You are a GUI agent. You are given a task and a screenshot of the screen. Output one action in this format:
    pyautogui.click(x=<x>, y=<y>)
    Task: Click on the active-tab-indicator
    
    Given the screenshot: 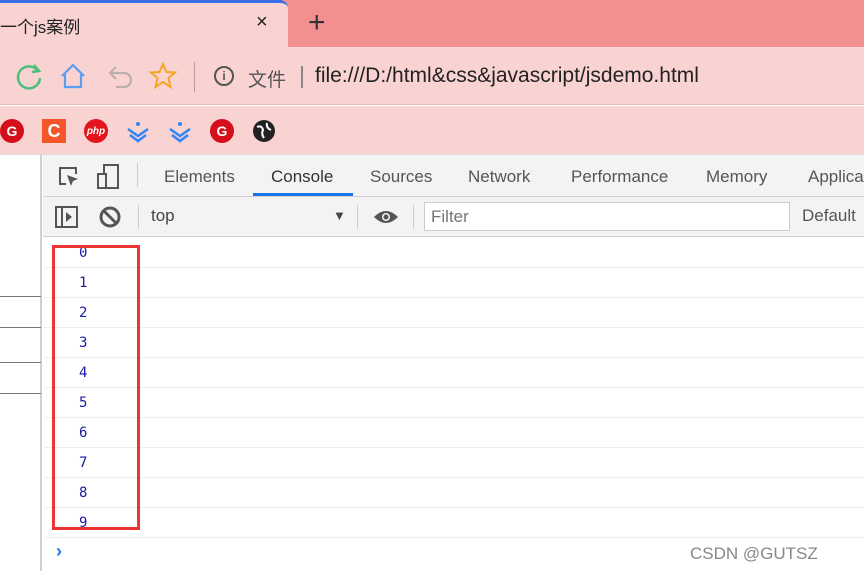 What is the action you would take?
    pyautogui.click(x=303, y=194)
    